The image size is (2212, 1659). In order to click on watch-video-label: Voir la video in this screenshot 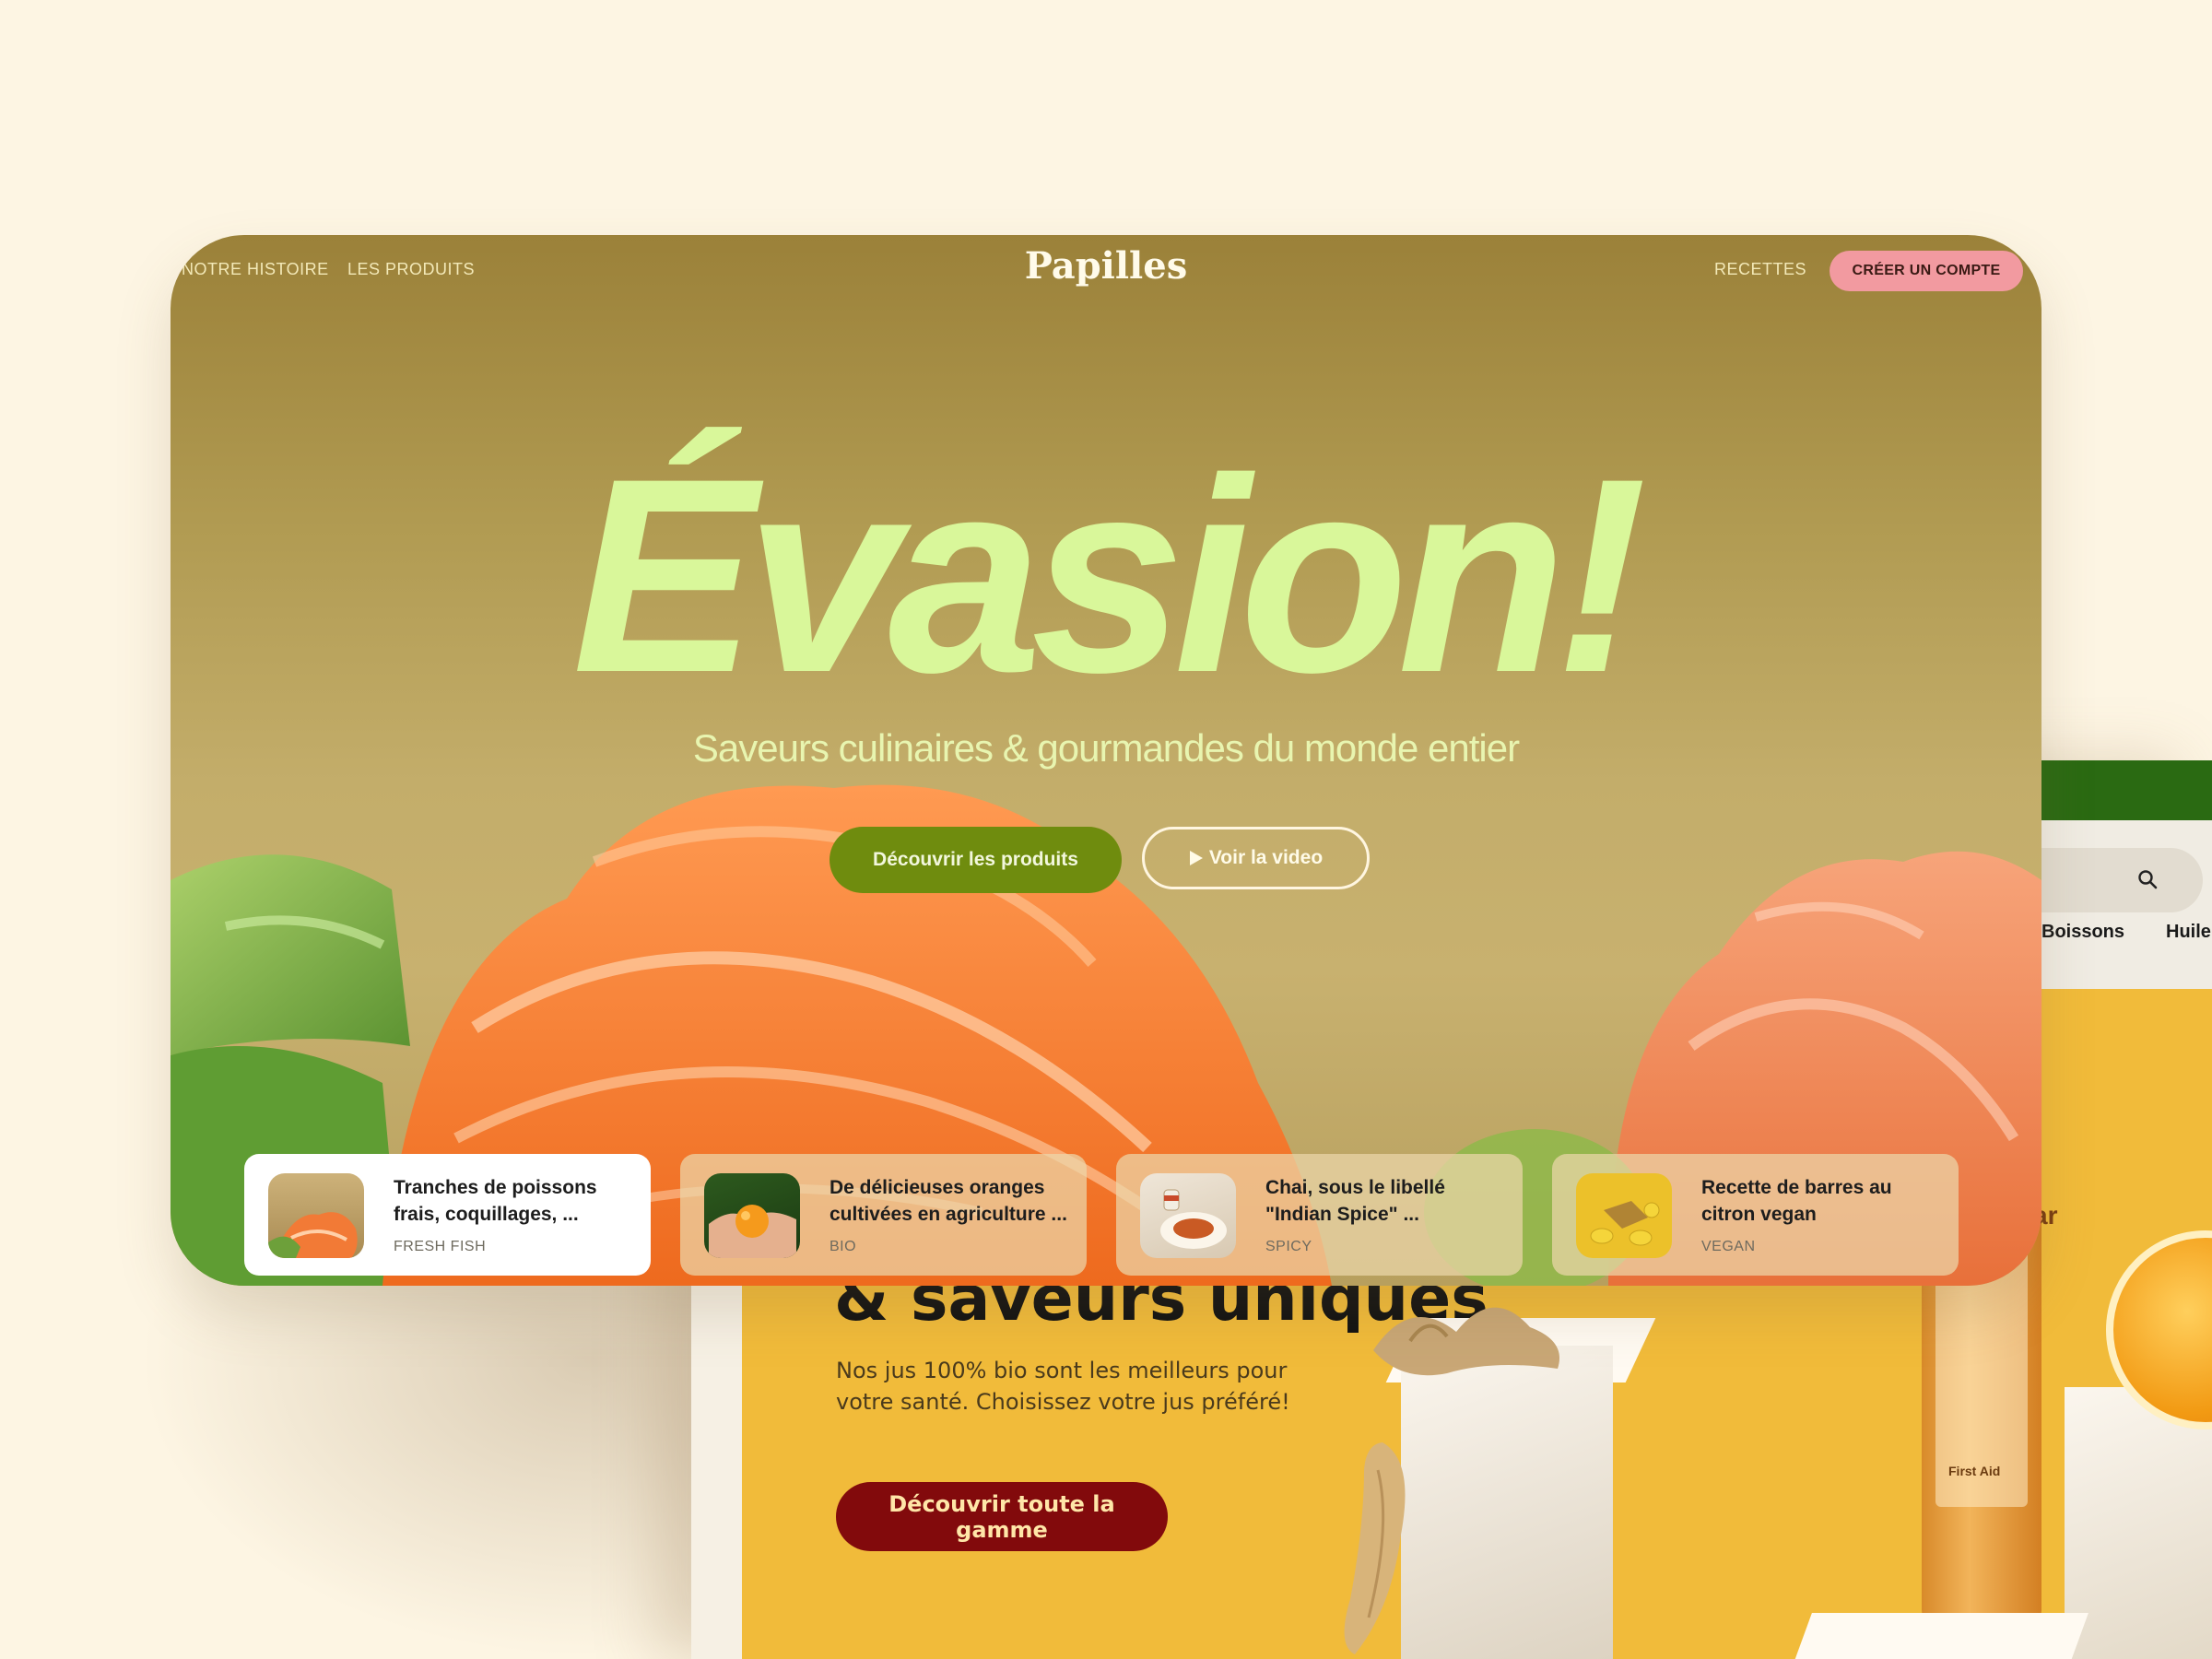, I will do `click(1266, 857)`.